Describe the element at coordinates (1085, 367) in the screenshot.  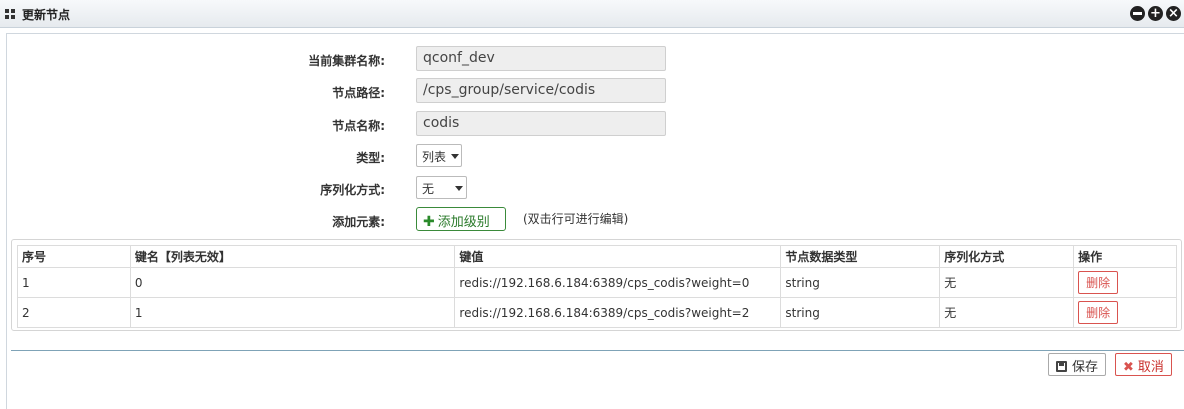
I see `save-label: 保存` at that location.